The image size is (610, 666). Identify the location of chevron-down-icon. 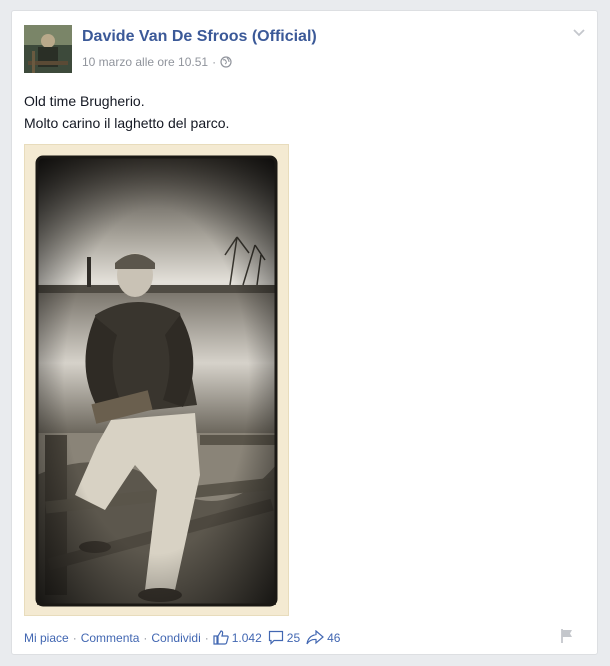
(579, 32).